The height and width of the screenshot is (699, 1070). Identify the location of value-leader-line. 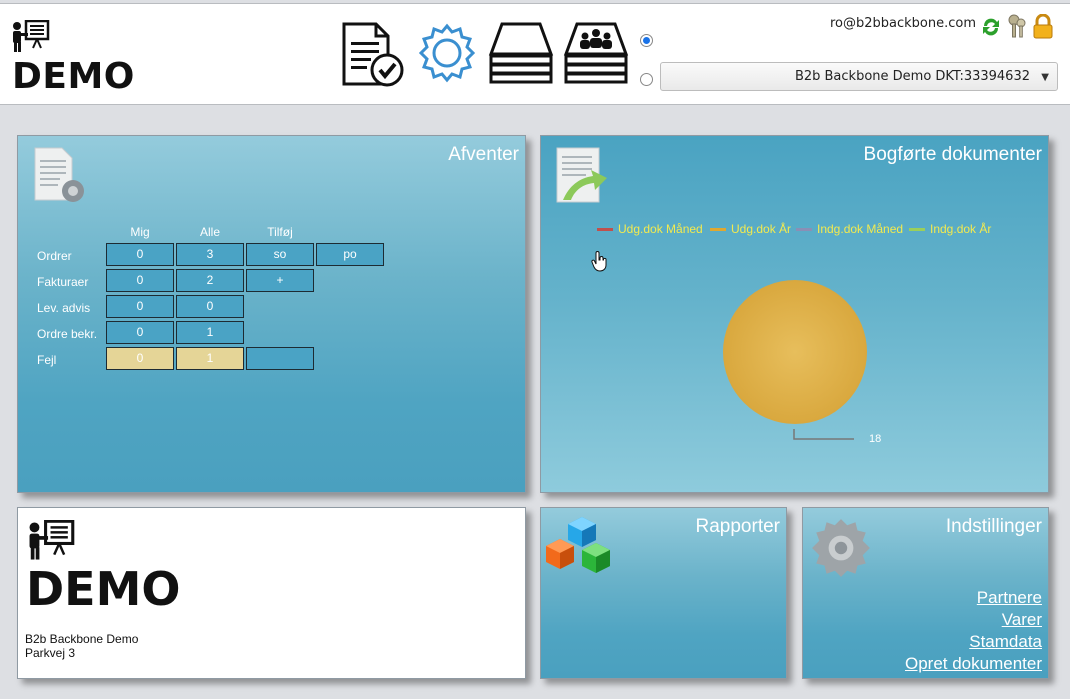
(823, 434).